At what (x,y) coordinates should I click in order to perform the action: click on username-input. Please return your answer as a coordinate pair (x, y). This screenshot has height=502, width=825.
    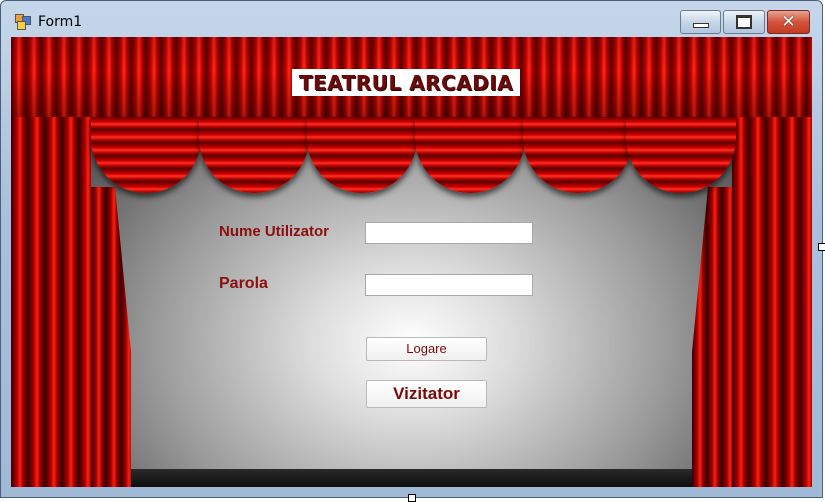
    Looking at the image, I should click on (449, 233).